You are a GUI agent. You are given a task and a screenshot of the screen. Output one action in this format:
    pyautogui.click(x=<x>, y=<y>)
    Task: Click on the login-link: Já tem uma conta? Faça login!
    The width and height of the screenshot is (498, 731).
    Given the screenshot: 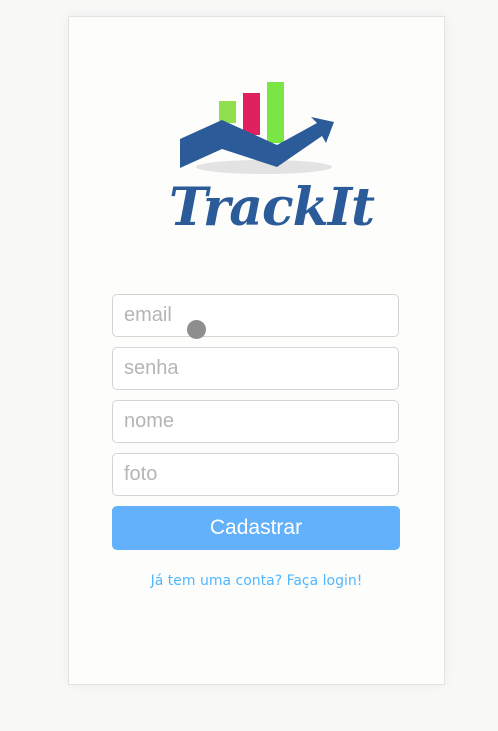 What is the action you would take?
    pyautogui.click(x=256, y=581)
    